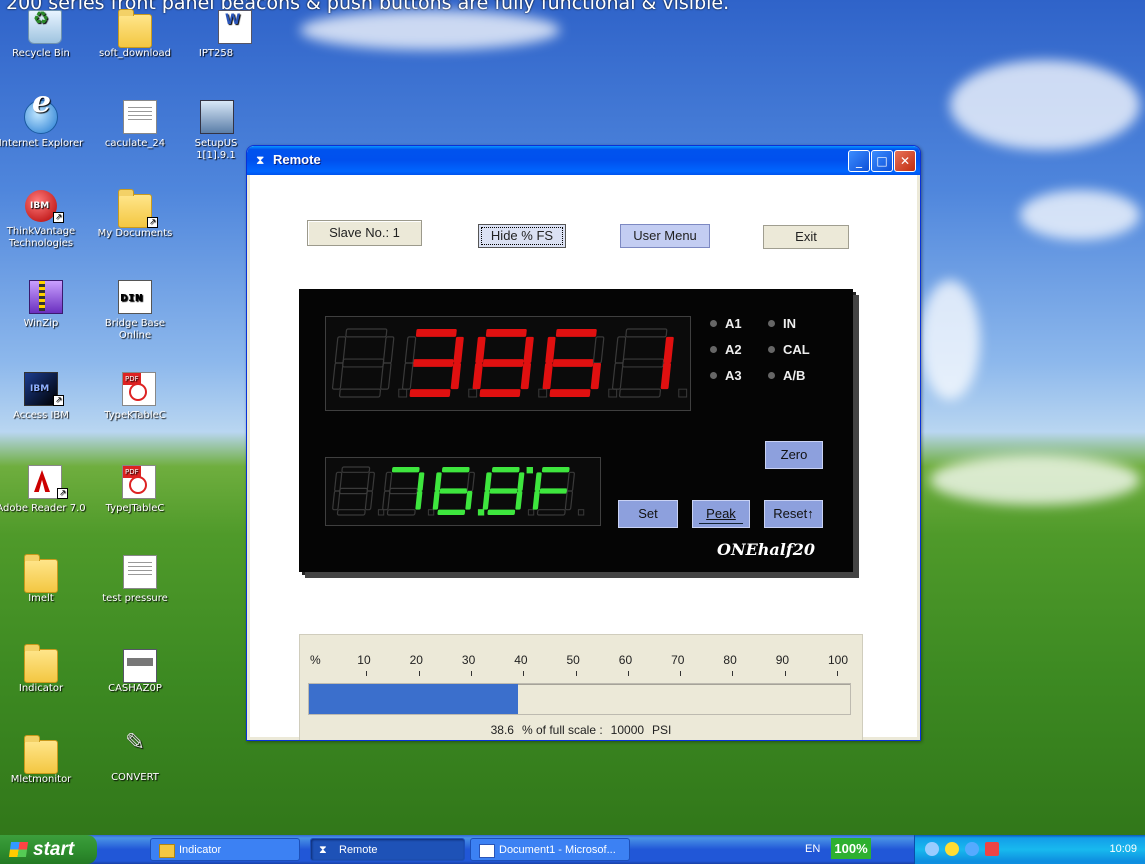 The image size is (1145, 864). I want to click on desktop-icon-my-documents: ↗ My Documents, so click(135, 214).